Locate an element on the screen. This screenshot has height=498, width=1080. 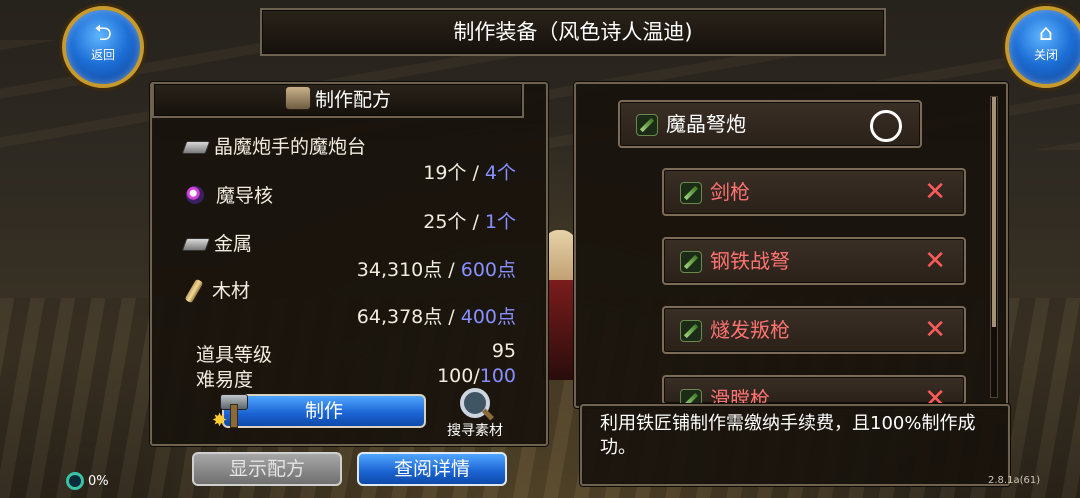
list-item: 燧发叛枪 ✕ is located at coordinates (814, 330).